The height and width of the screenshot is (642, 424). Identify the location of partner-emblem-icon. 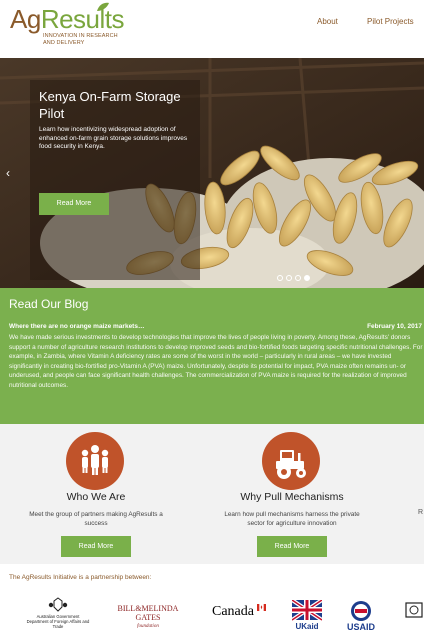
(414, 610).